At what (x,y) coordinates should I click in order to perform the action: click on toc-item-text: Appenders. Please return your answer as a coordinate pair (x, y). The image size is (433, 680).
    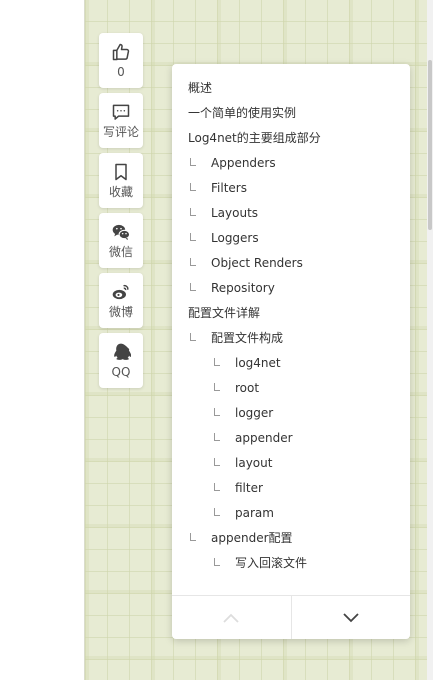
    Looking at the image, I should click on (243, 163).